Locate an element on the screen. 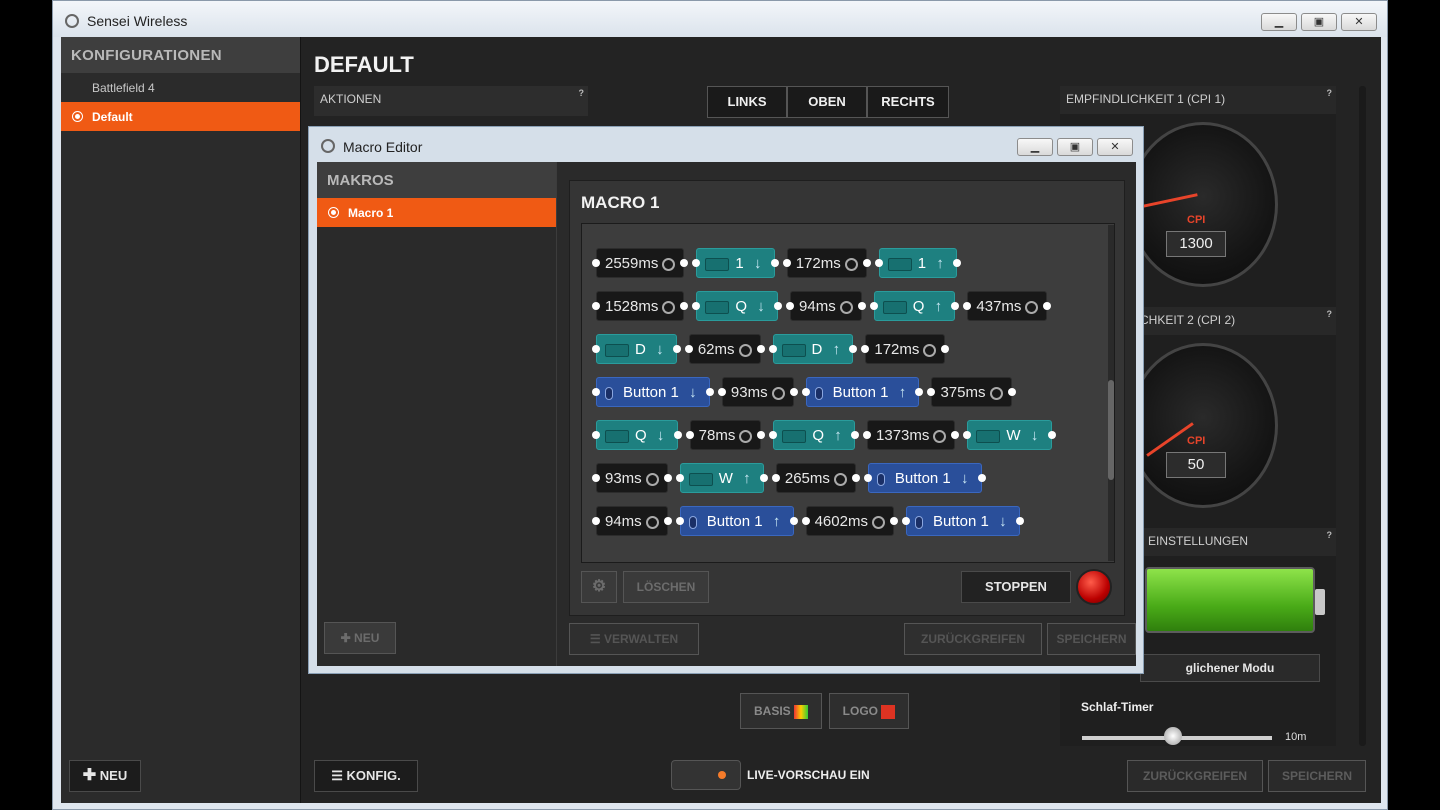 Image resolution: width=1440 pixels, height=810 pixels. key-event-block: 1 ↓ is located at coordinates (735, 263).